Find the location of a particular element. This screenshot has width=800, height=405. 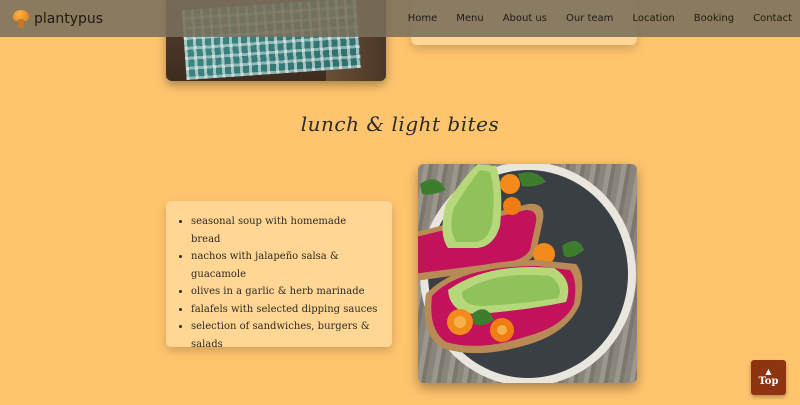

brand: plantypus is located at coordinates (58, 18).